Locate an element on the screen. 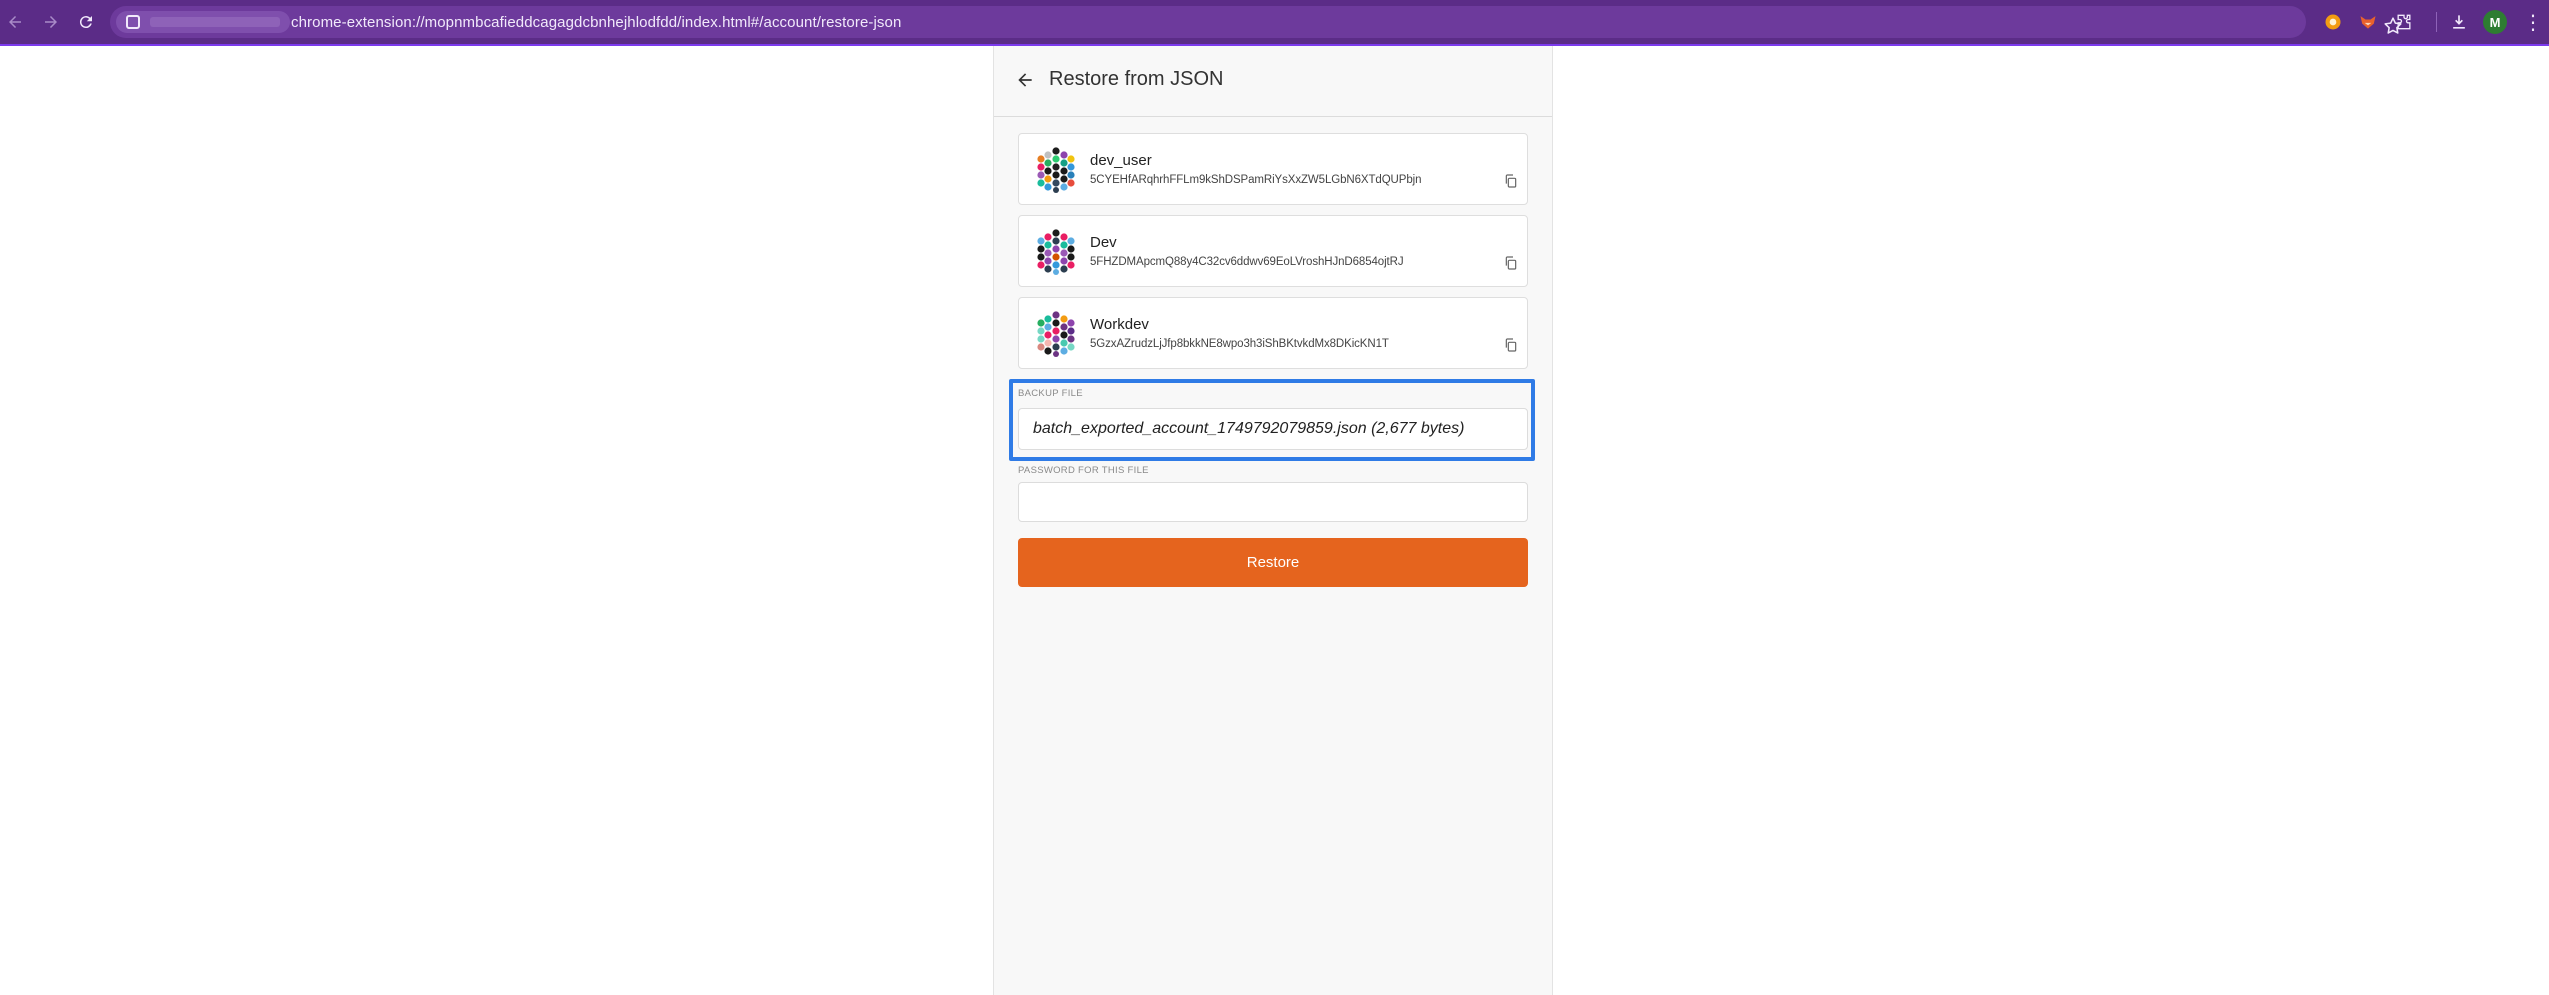 This screenshot has height=995, width=2549. password-input is located at coordinates (1273, 502).